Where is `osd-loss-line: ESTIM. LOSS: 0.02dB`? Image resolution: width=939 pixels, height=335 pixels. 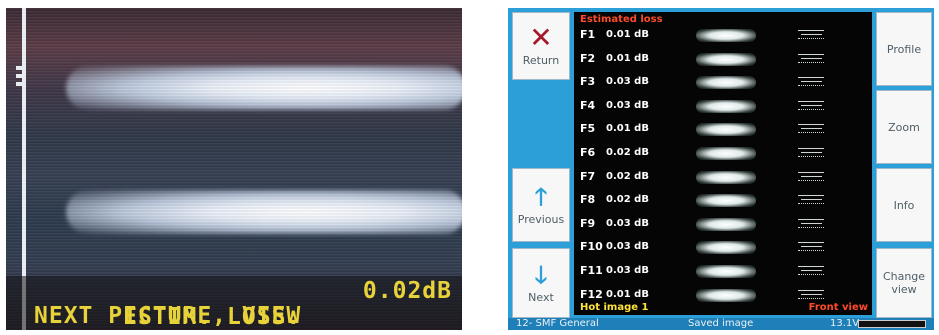 osd-loss-line: ESTIM. LOSS: 0.02dB is located at coordinates (243, 304).